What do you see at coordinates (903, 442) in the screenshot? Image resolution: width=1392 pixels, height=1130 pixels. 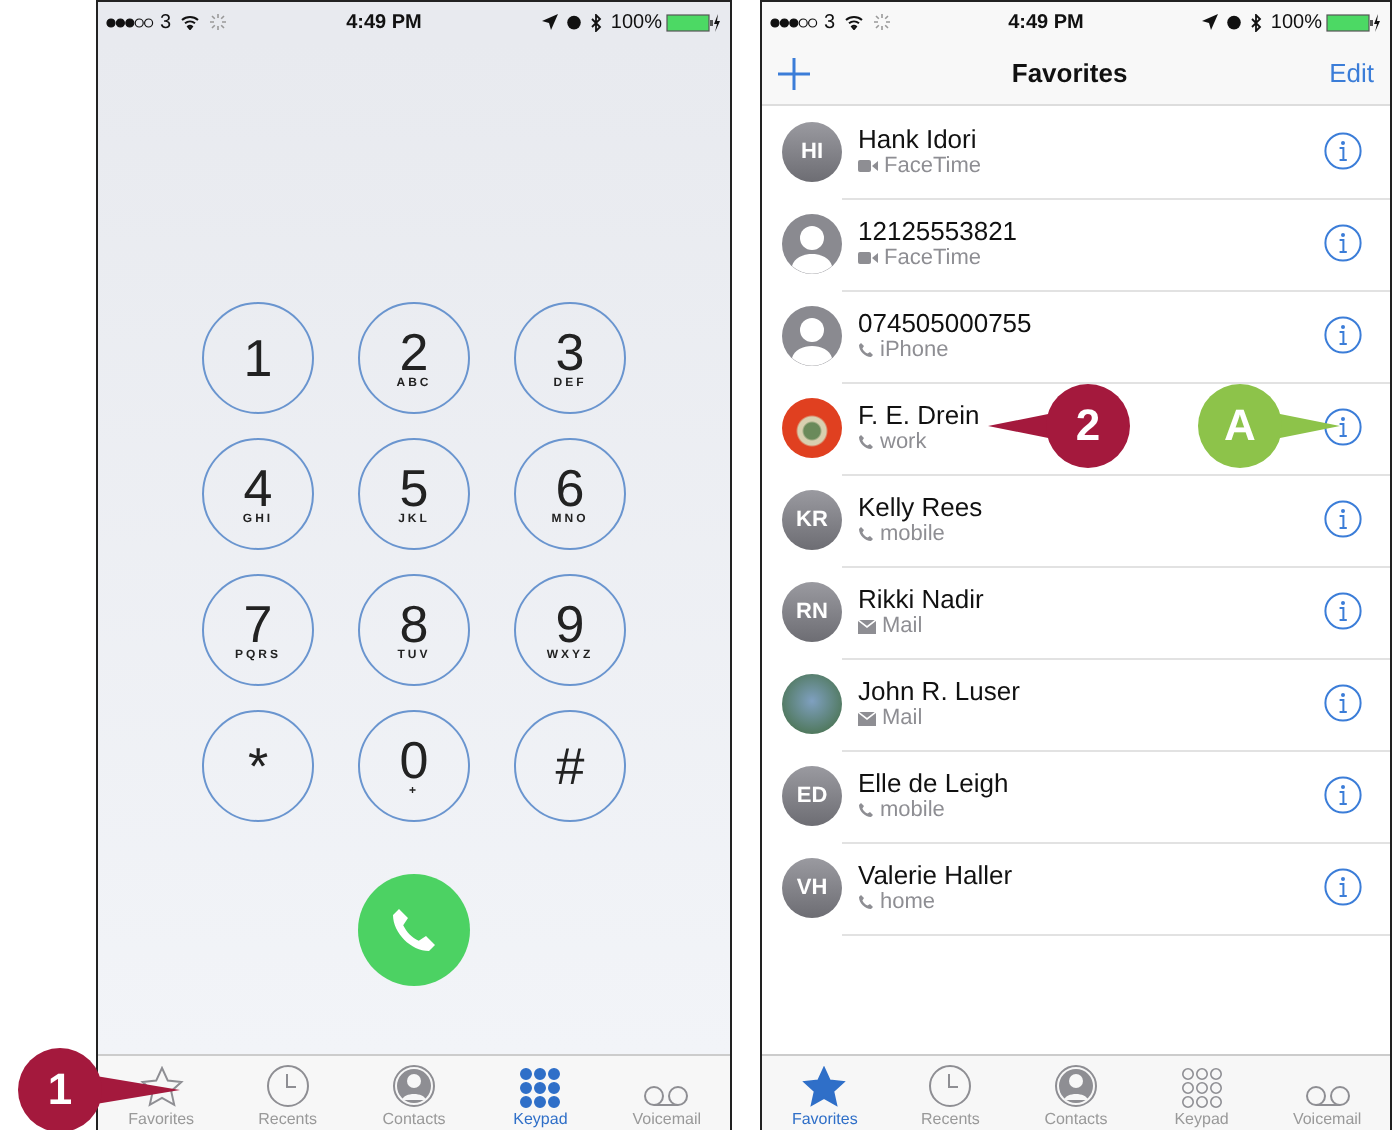 I see `contact-method: work` at bounding box center [903, 442].